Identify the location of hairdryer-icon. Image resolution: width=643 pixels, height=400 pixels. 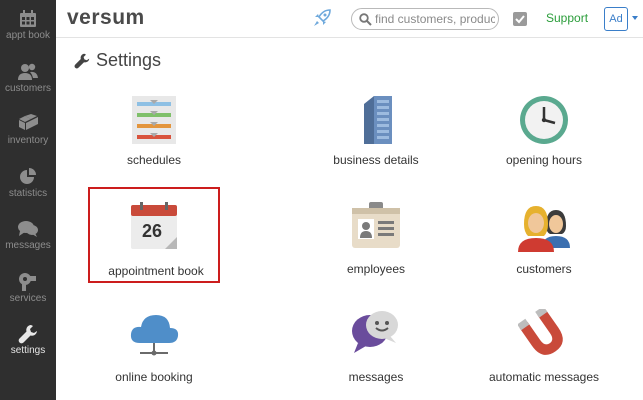
(27, 282).